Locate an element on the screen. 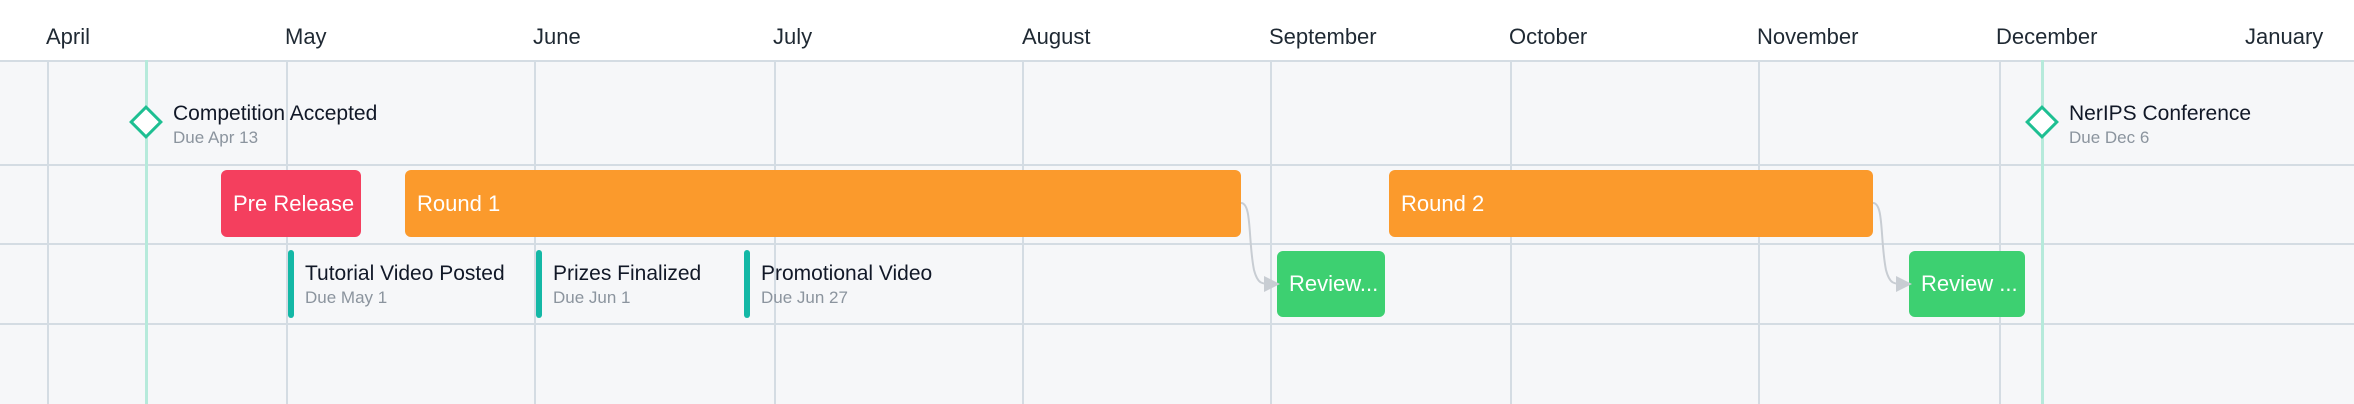 The height and width of the screenshot is (404, 2354). task-due: Due May 1 is located at coordinates (346, 297).